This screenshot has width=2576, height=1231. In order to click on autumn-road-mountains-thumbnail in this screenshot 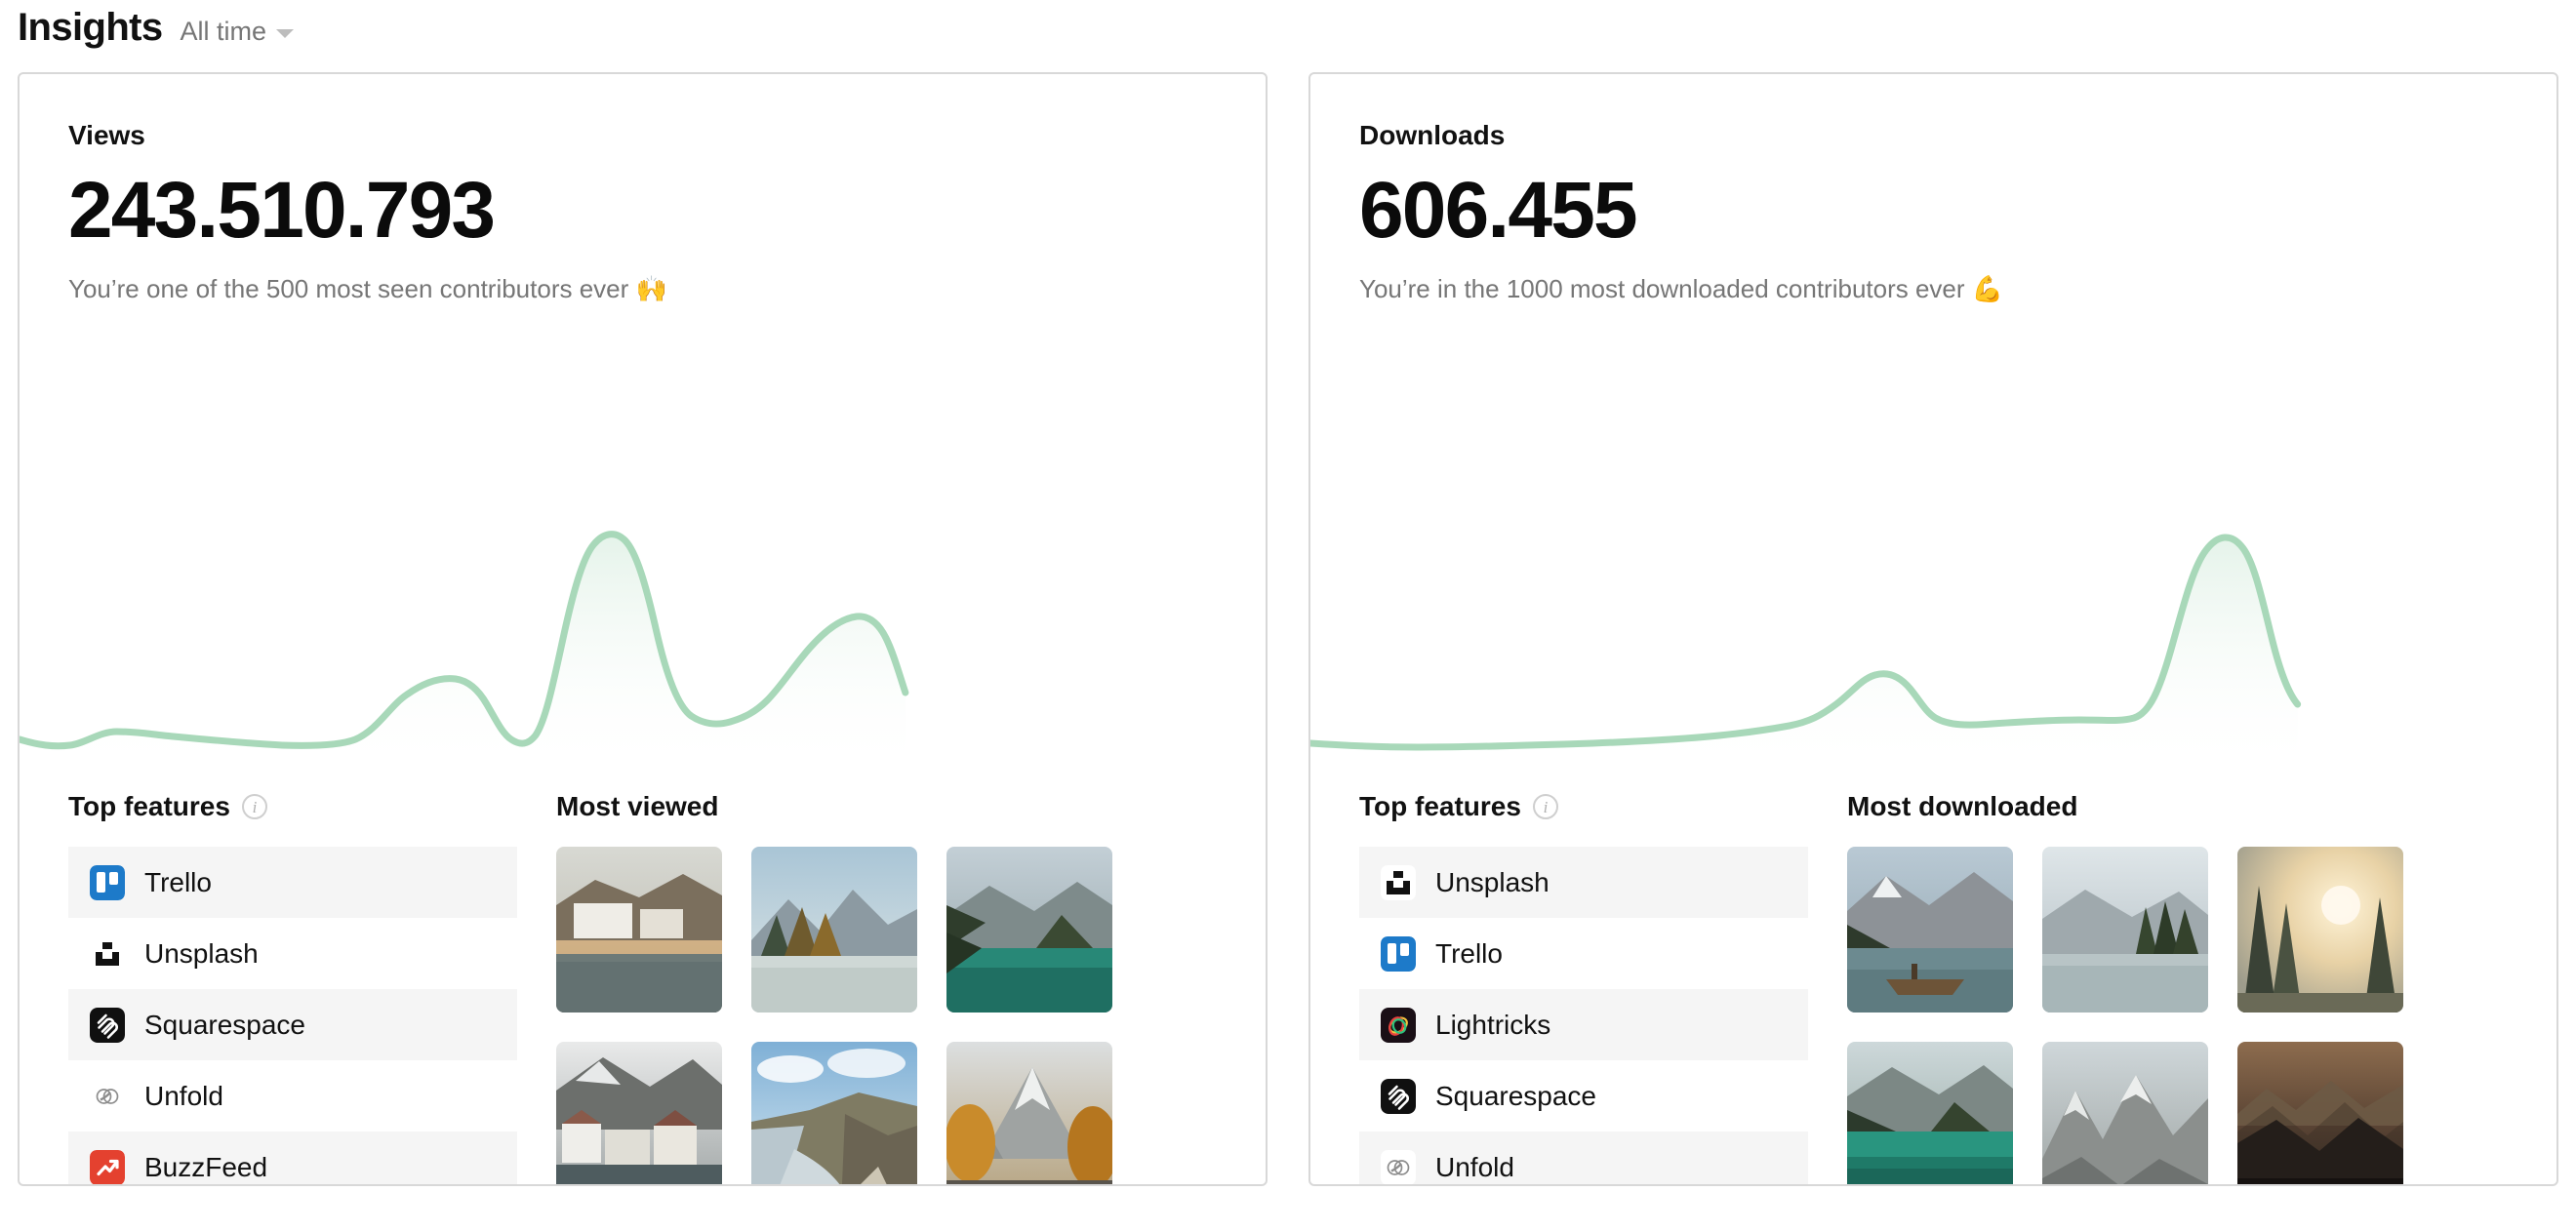, I will do `click(1029, 1113)`.